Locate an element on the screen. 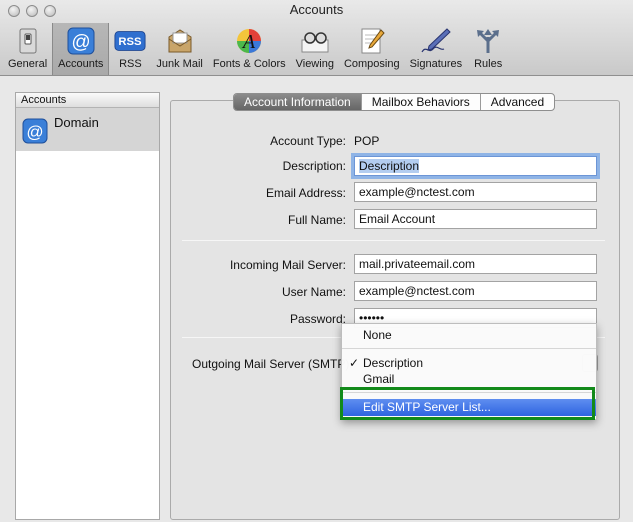 The width and height of the screenshot is (633, 522). toolbar-composing: Composing is located at coordinates (372, 49).